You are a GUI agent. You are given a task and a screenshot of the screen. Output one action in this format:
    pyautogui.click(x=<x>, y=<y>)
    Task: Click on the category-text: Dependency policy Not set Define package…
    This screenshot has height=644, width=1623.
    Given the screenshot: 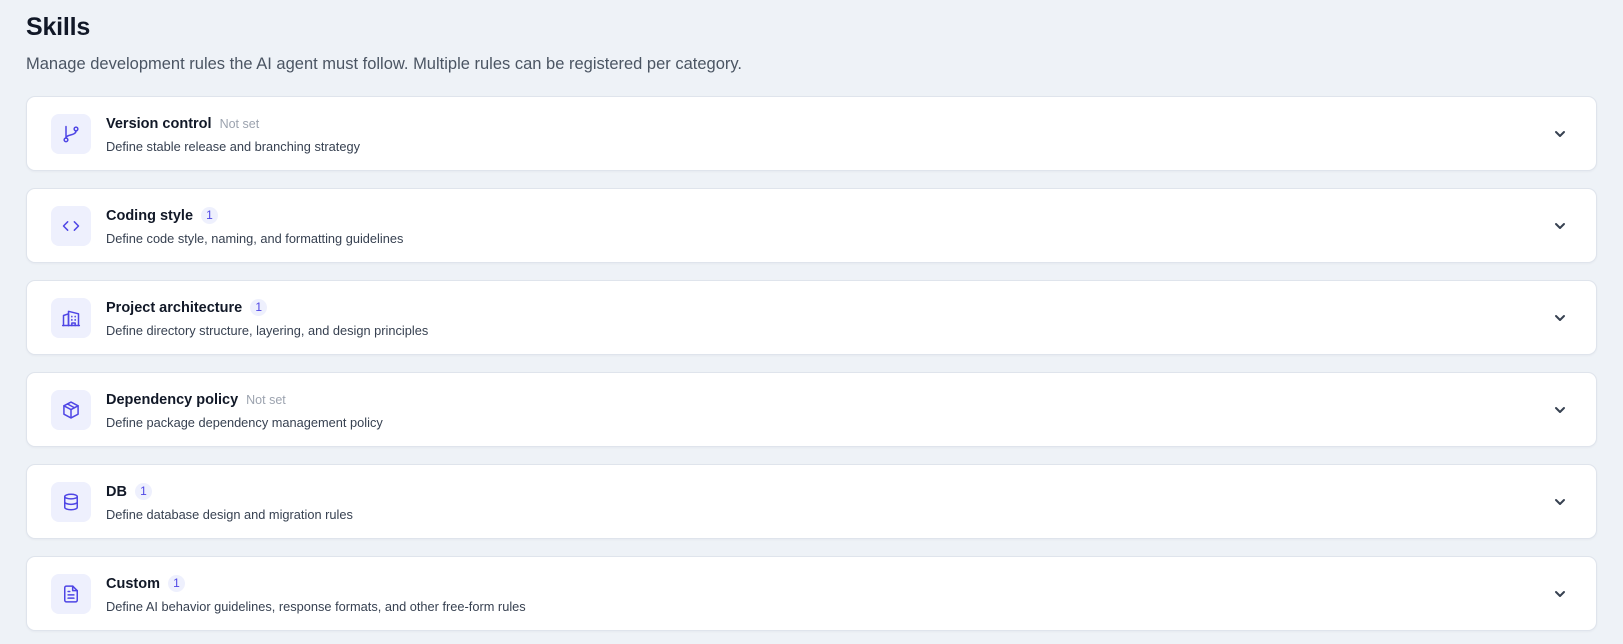 What is the action you would take?
    pyautogui.click(x=829, y=410)
    